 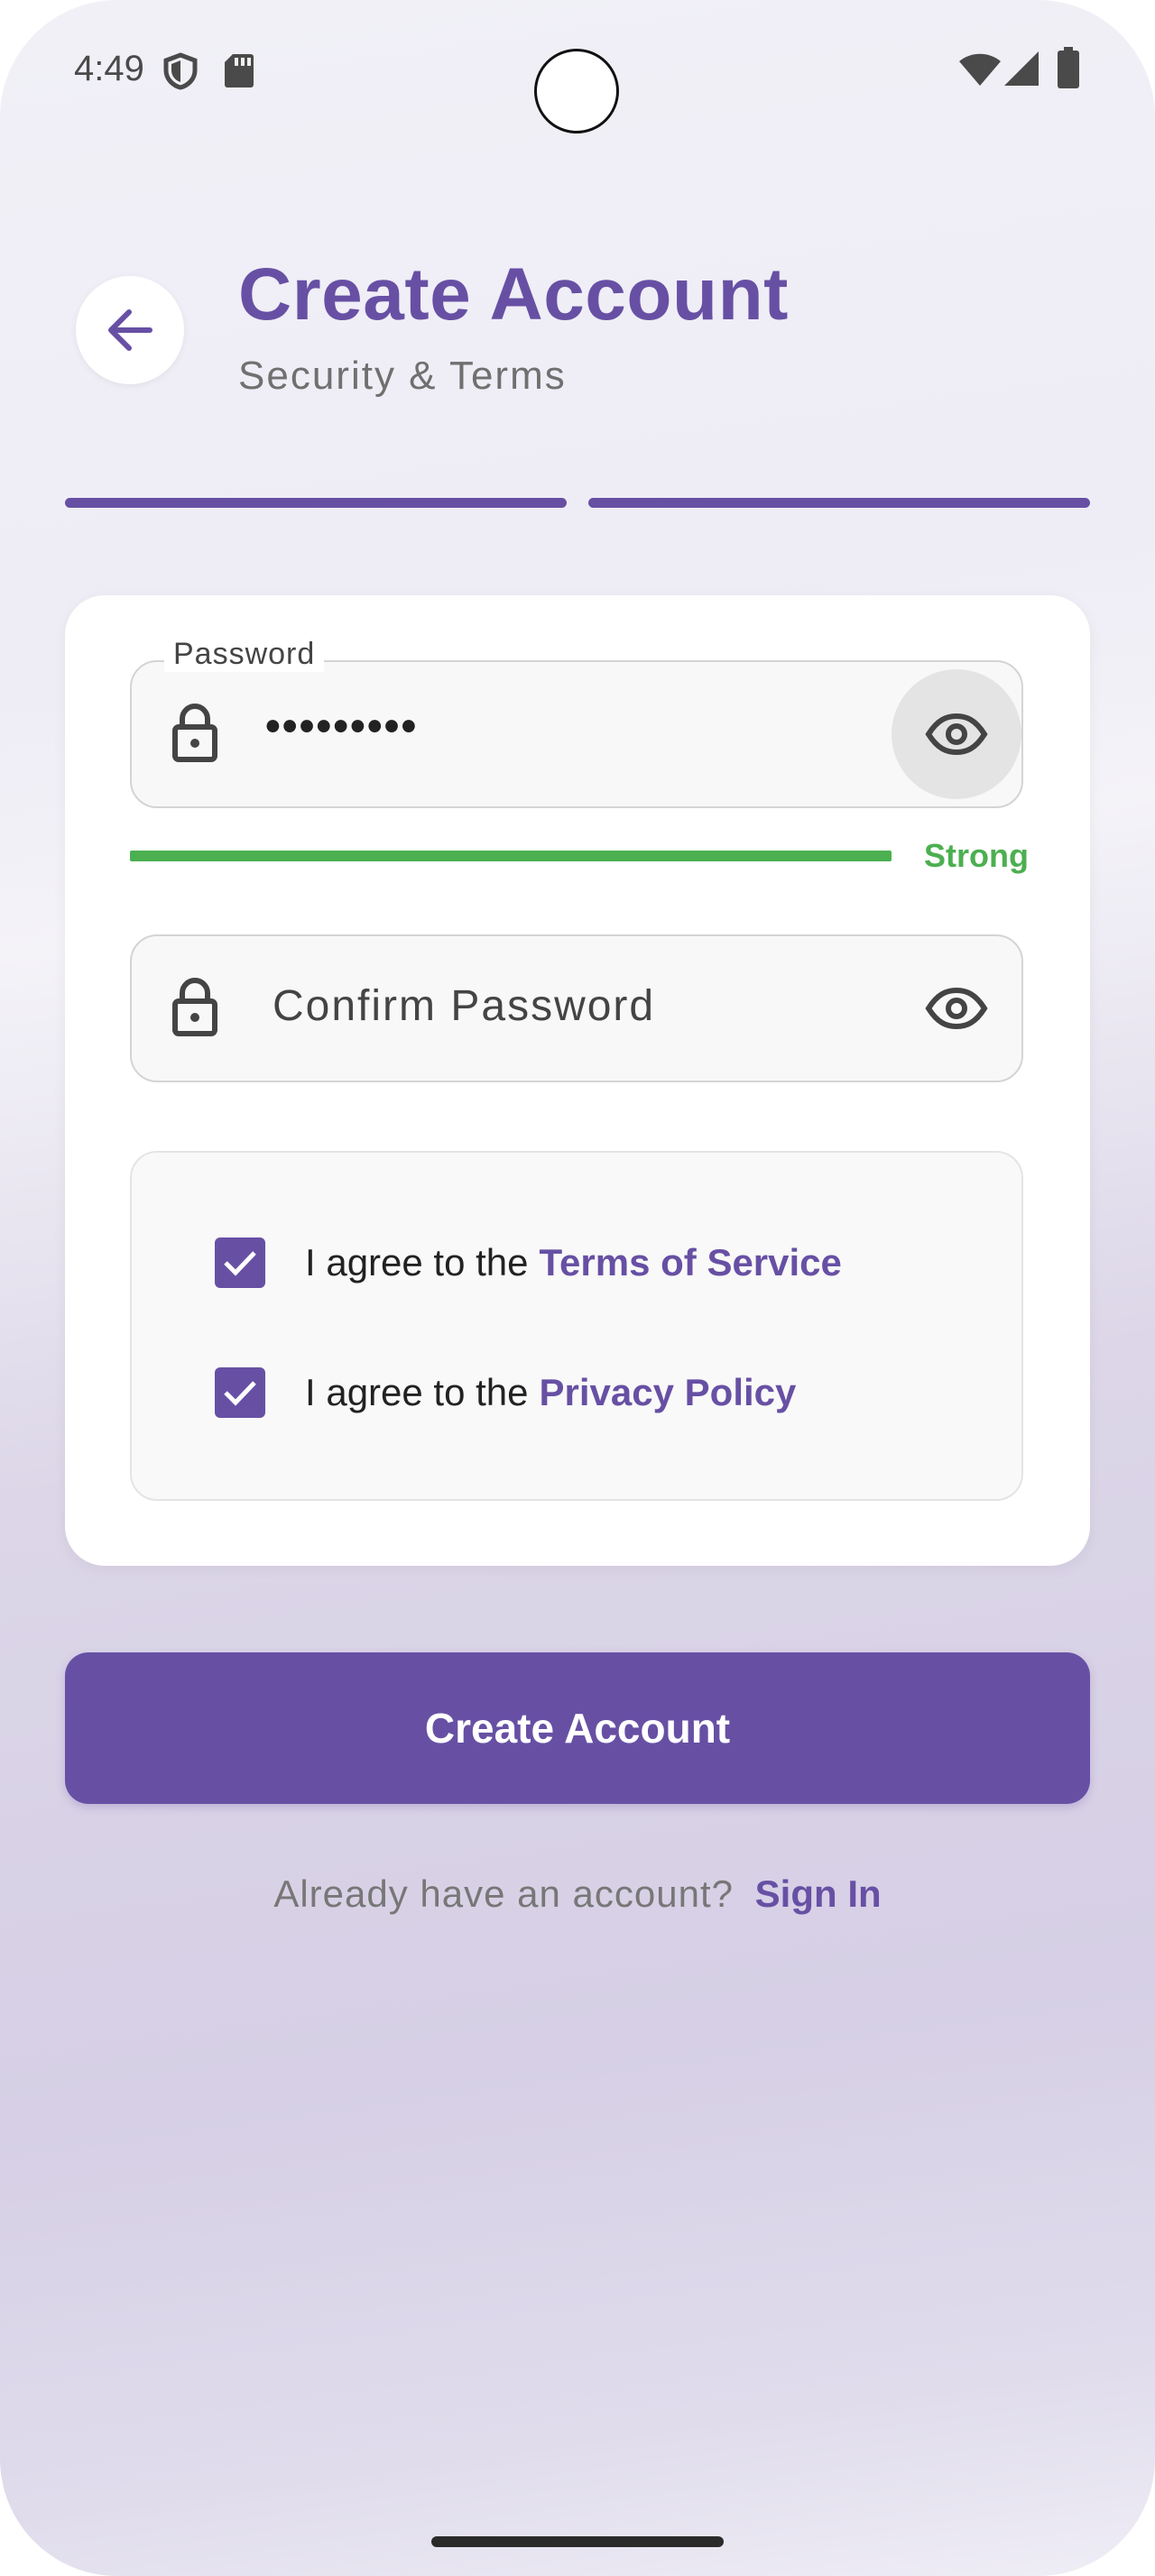 What do you see at coordinates (1068, 68) in the screenshot?
I see `battery-icon` at bounding box center [1068, 68].